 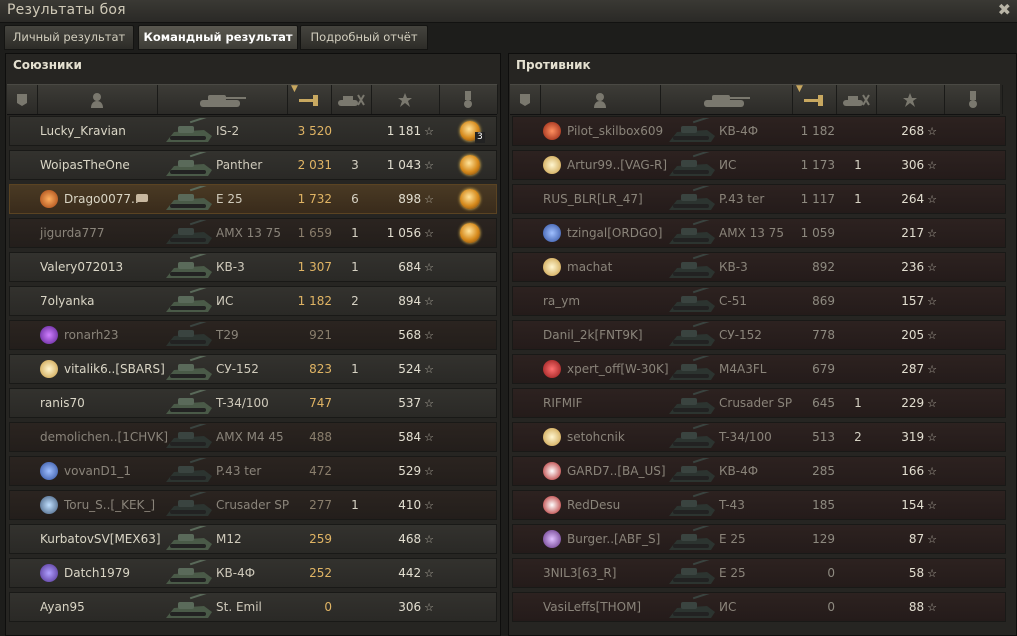 I want to click on enemies-column-header: ▼, so click(x=756, y=99).